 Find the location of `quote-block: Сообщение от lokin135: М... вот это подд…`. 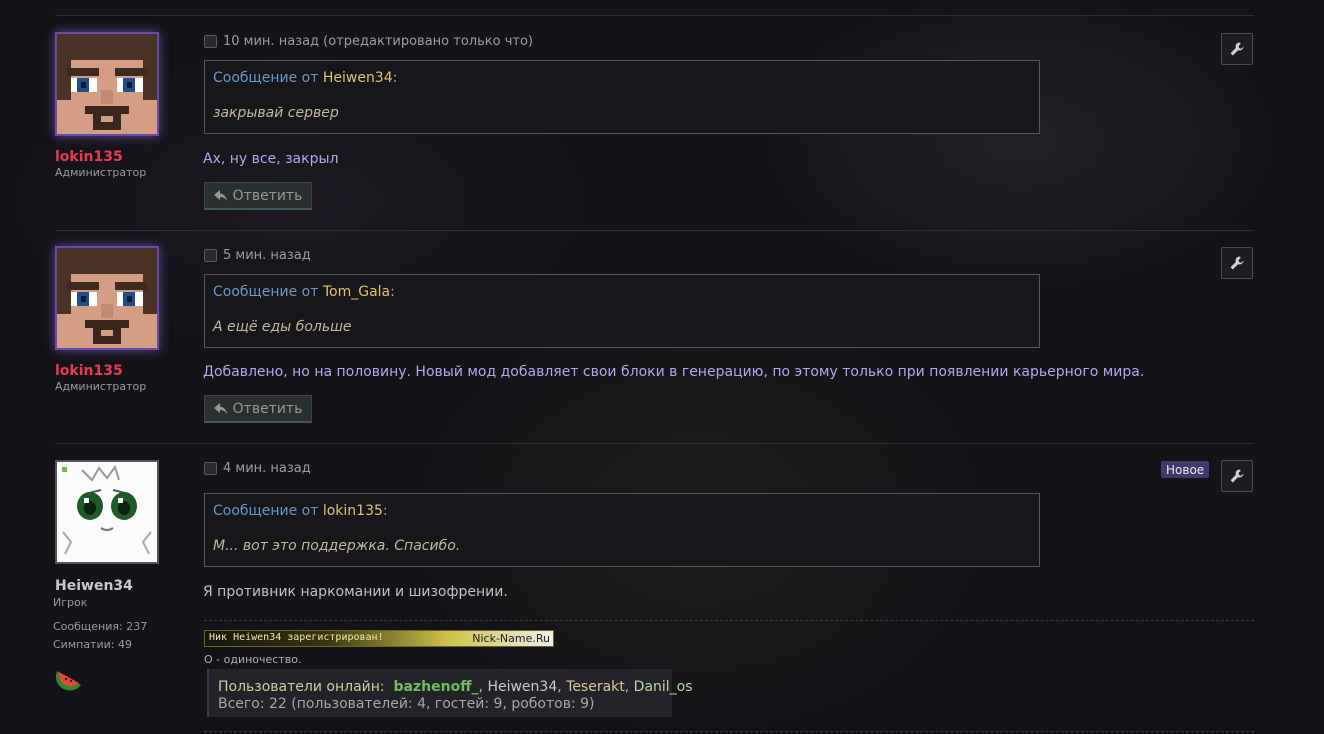

quote-block: Сообщение от lokin135: М... вот это подд… is located at coordinates (622, 530).